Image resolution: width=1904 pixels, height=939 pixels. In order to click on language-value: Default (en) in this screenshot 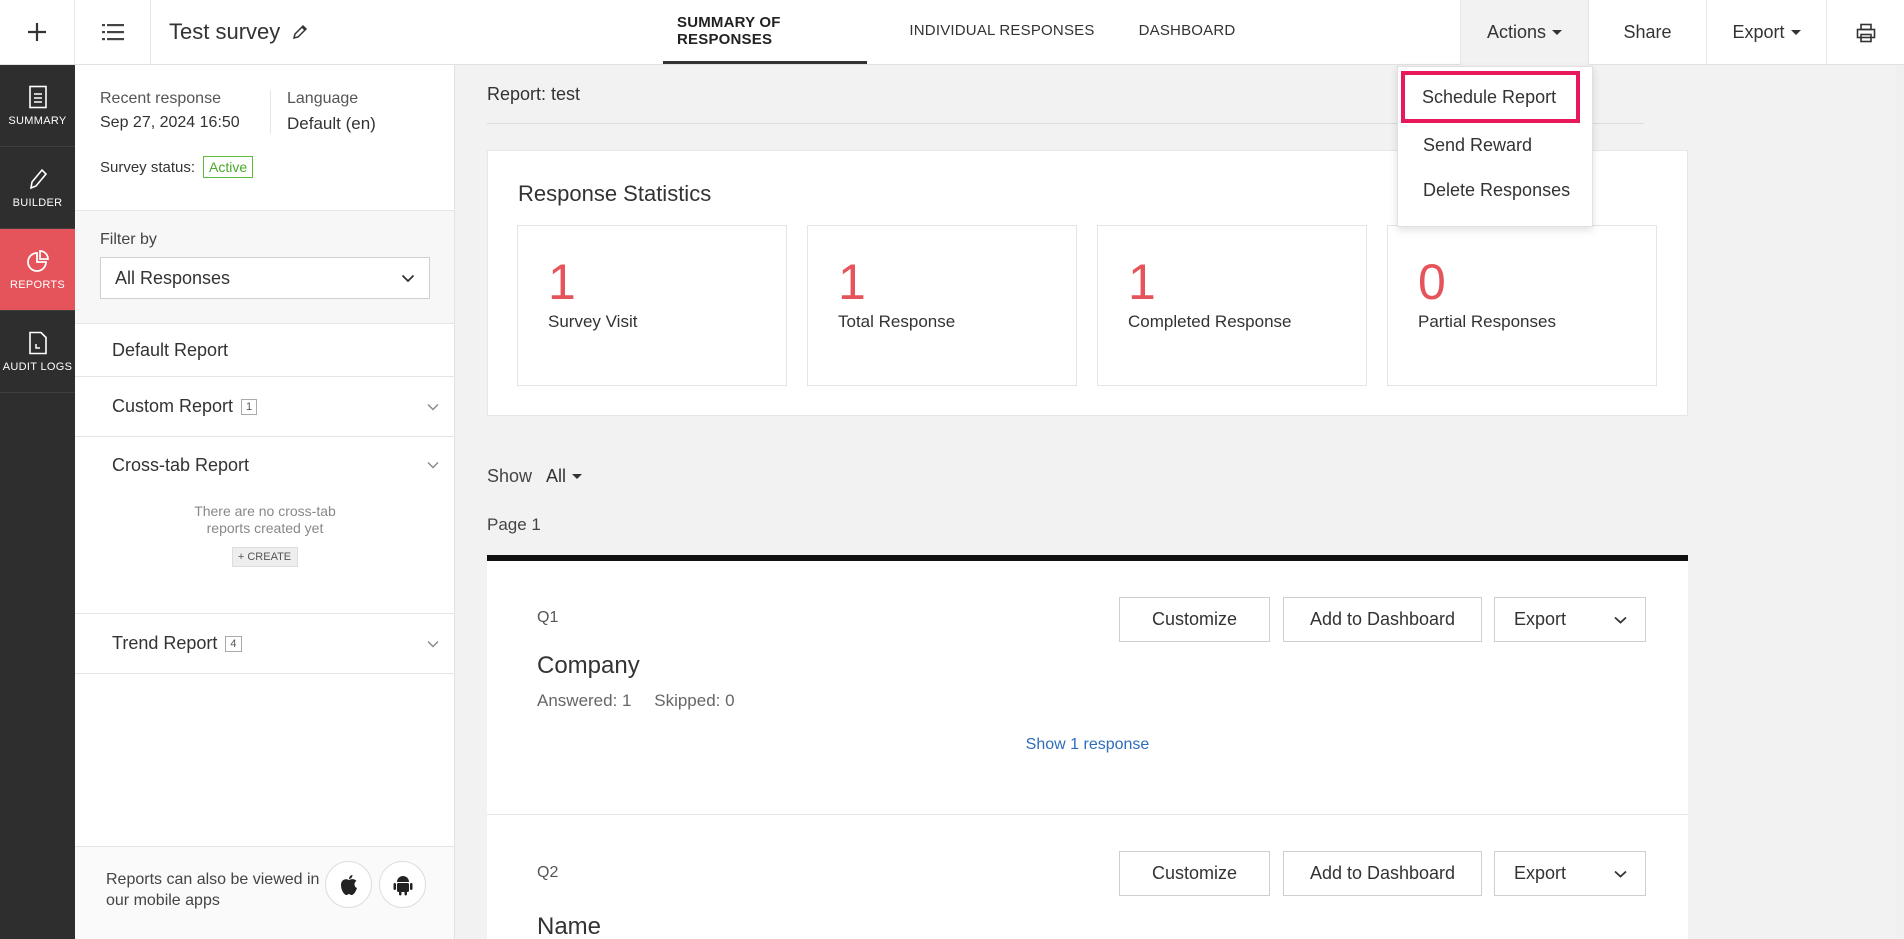, I will do `click(331, 123)`.